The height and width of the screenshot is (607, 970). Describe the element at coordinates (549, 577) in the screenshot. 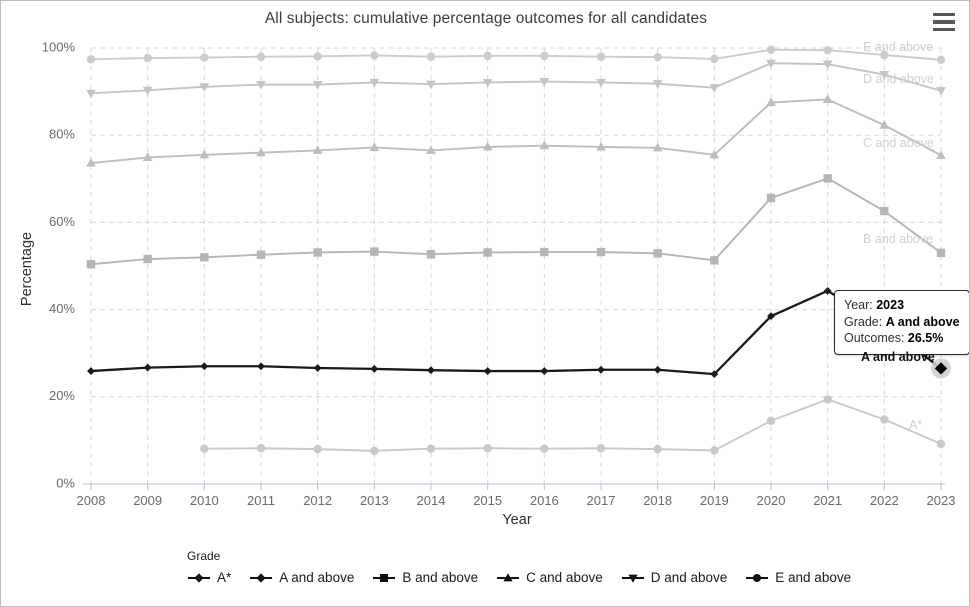

I see `legend-item-c-and-above: C and above` at that location.